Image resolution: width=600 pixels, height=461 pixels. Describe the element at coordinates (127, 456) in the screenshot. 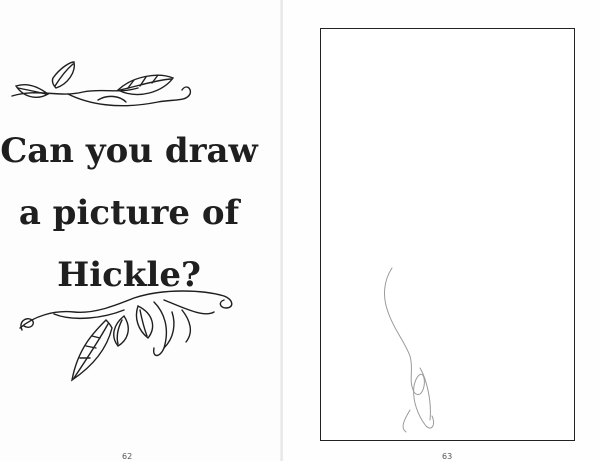

I see `left-page-number: 62` at that location.